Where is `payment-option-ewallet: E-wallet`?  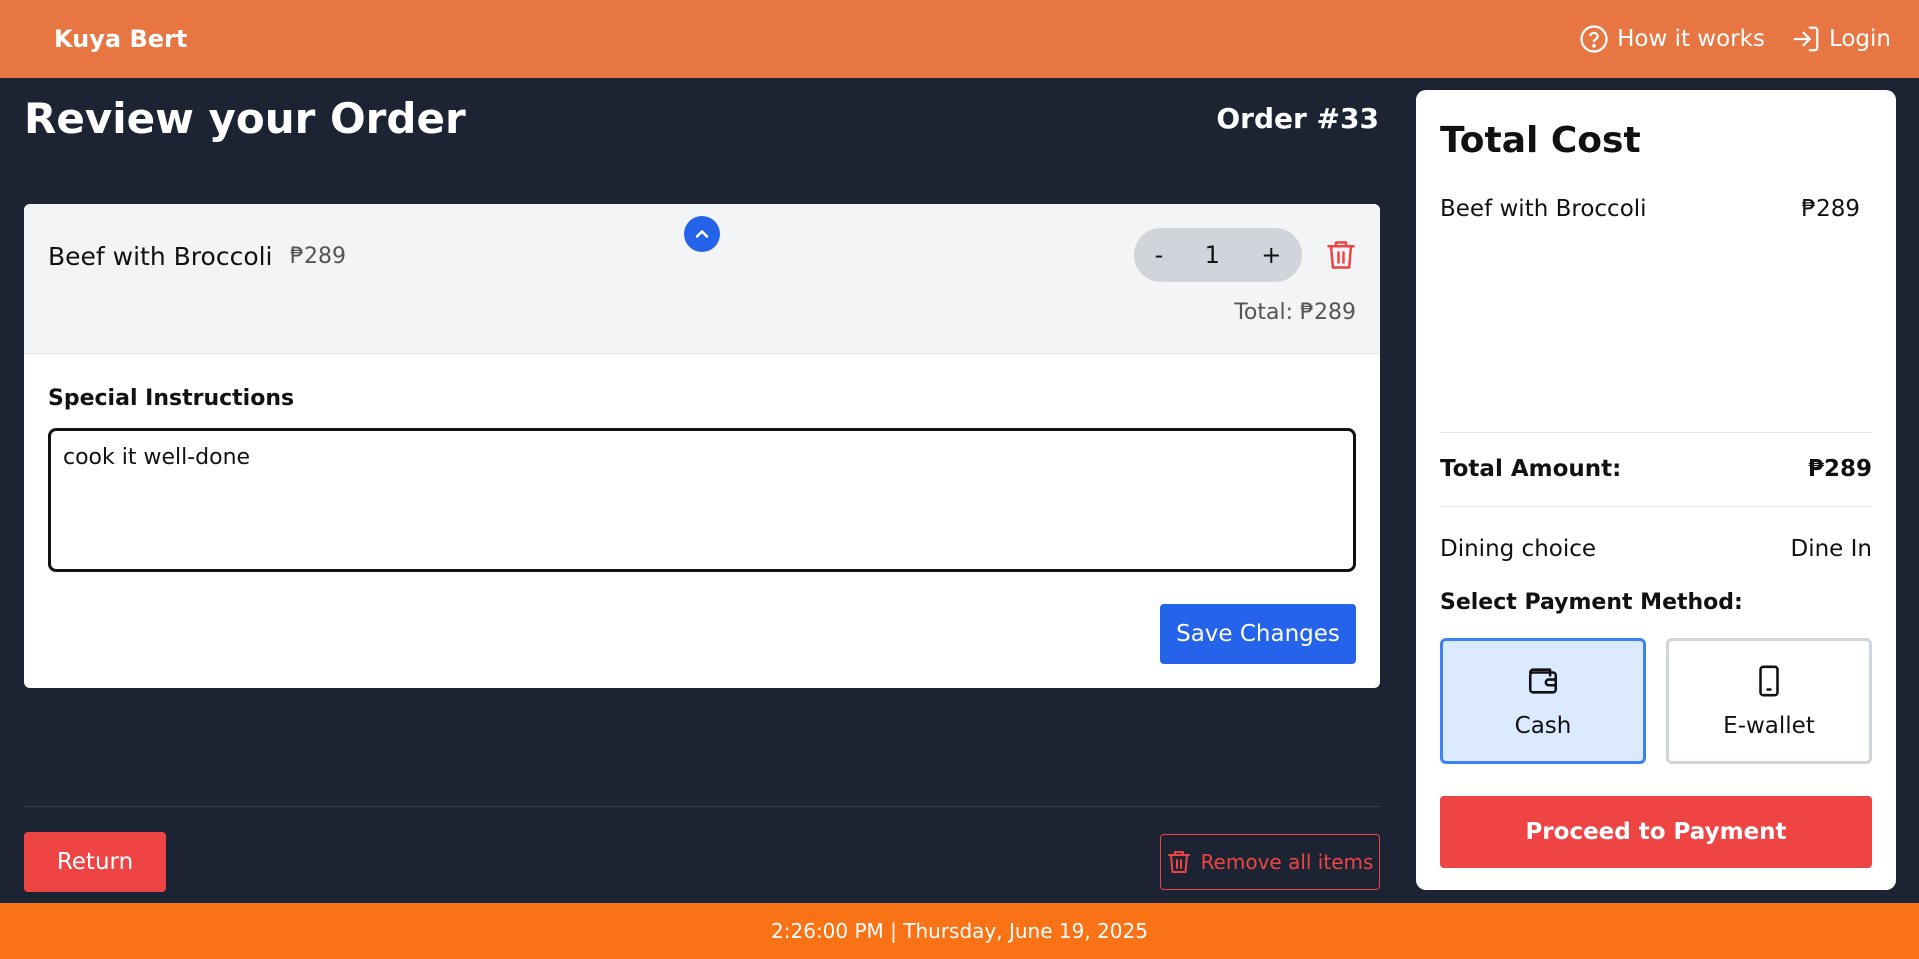
payment-option-ewallet: E-wallet is located at coordinates (1769, 701).